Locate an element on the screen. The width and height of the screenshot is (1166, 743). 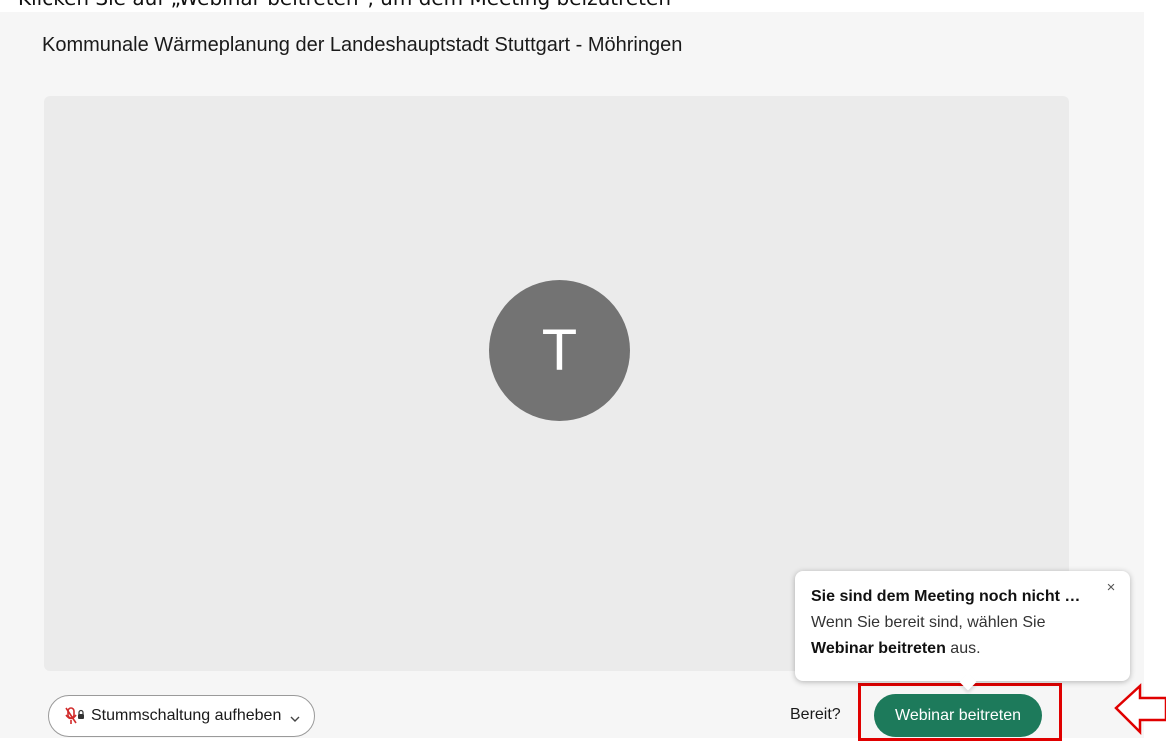
microphone-muted-icon is located at coordinates (75, 716).